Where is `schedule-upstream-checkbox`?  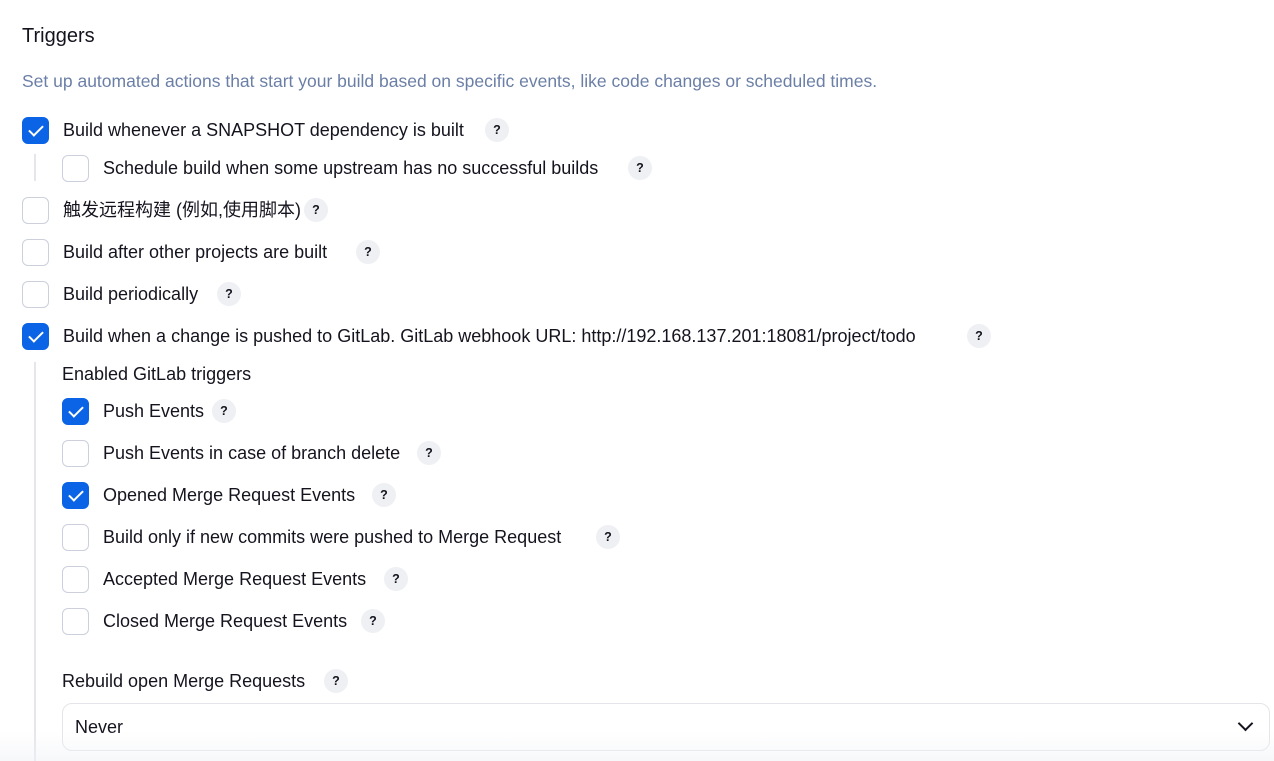 schedule-upstream-checkbox is located at coordinates (75, 168).